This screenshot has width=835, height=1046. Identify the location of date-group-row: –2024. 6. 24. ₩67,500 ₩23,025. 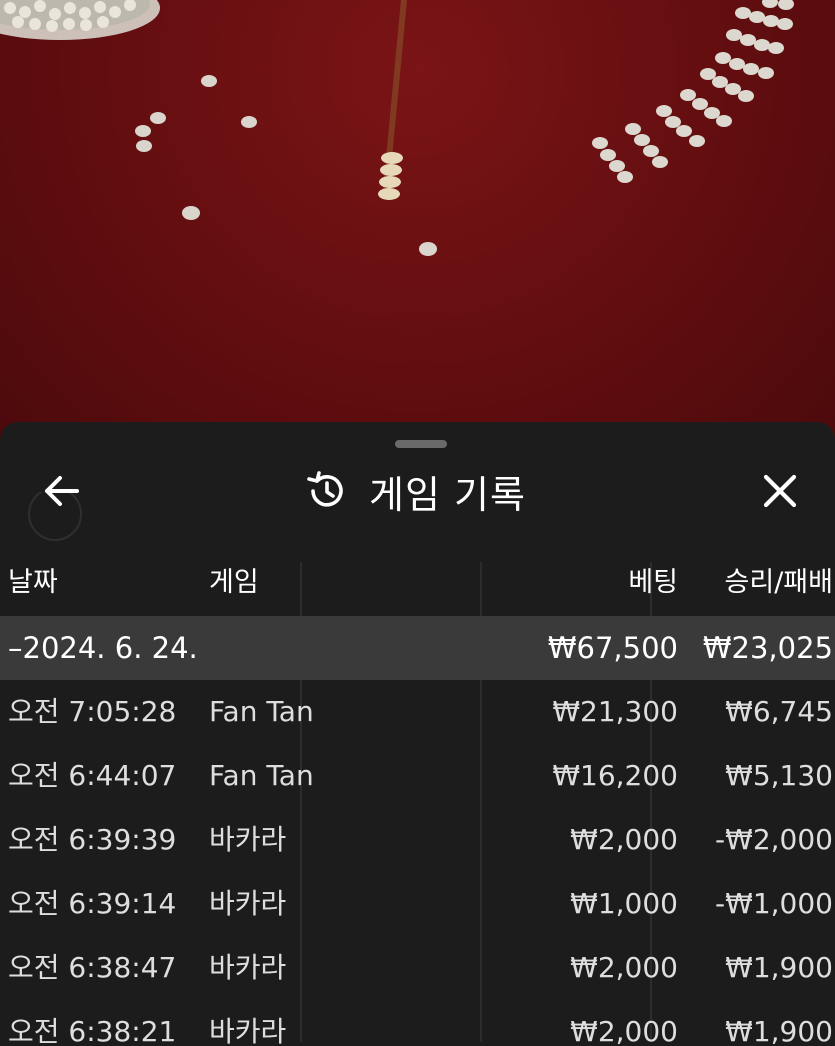
(417, 648).